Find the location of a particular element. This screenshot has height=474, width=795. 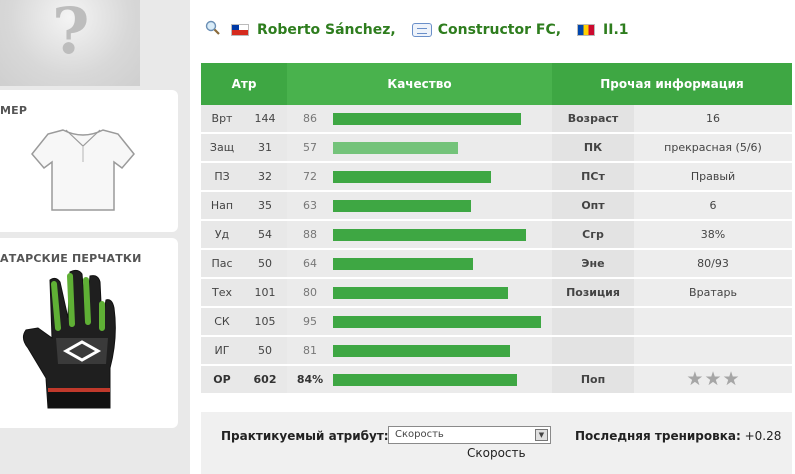

chile-flag-icon is located at coordinates (240, 30).